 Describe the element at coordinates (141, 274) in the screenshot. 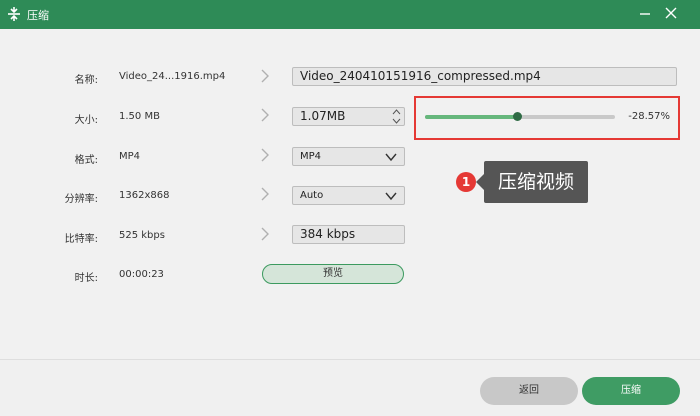

I see `source-duration: 00:00:23` at that location.